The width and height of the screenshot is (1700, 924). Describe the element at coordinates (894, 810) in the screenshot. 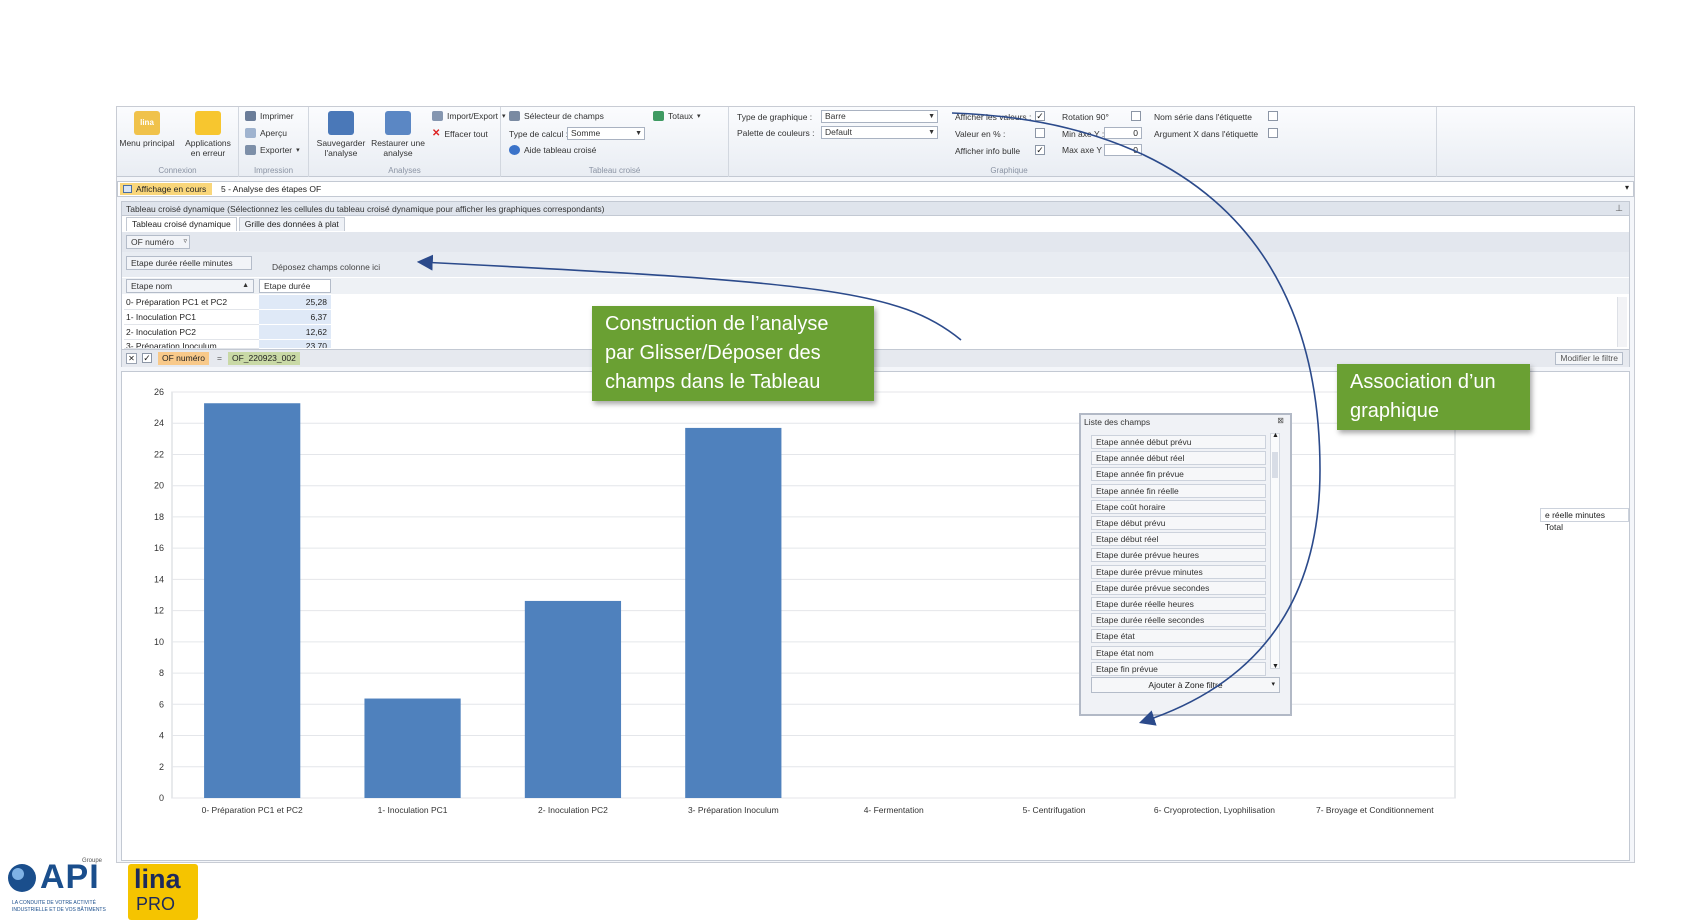

I see `x-tick-label: 4- Fermentation` at that location.